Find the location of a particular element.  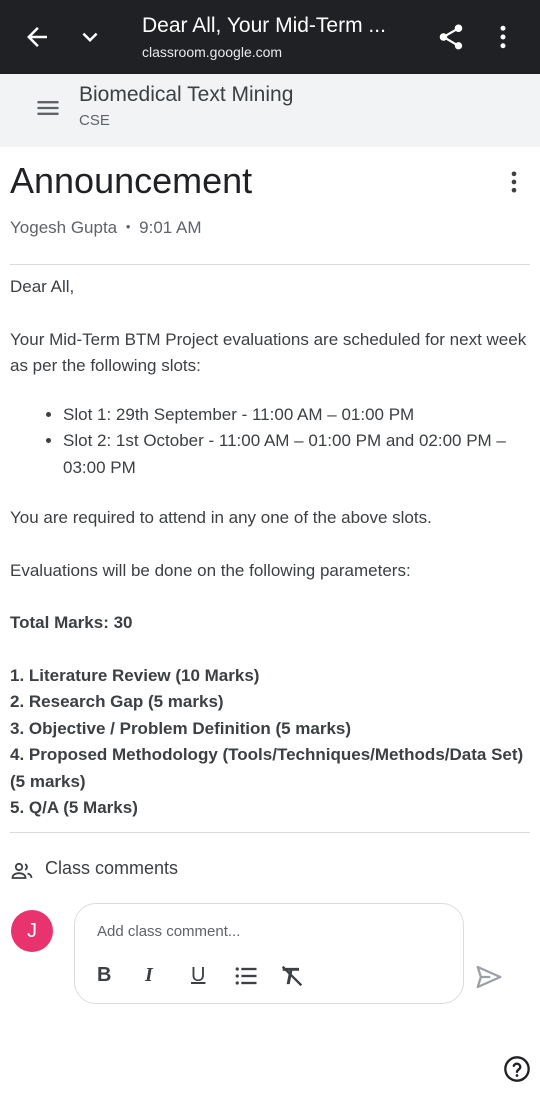

underline-button: U is located at coordinates (198, 975).